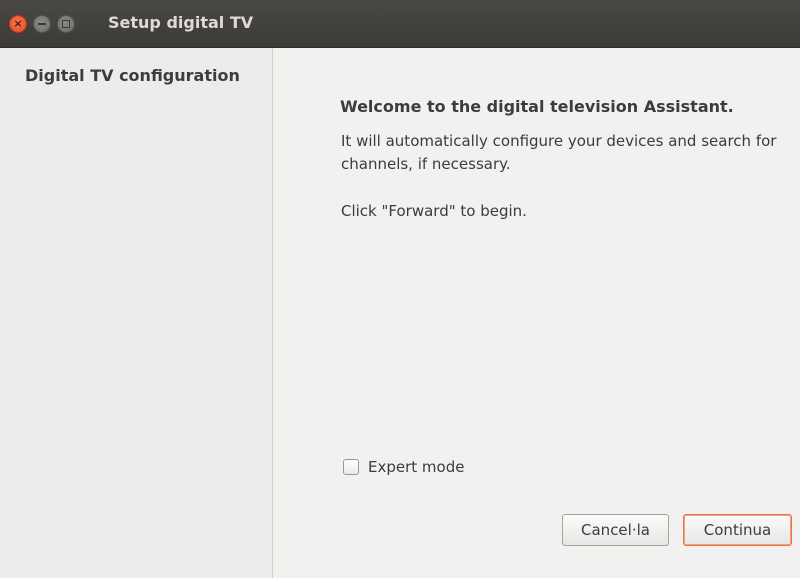 This screenshot has height=578, width=800. What do you see at coordinates (615, 530) in the screenshot?
I see `cancel-button: Cancel·la` at bounding box center [615, 530].